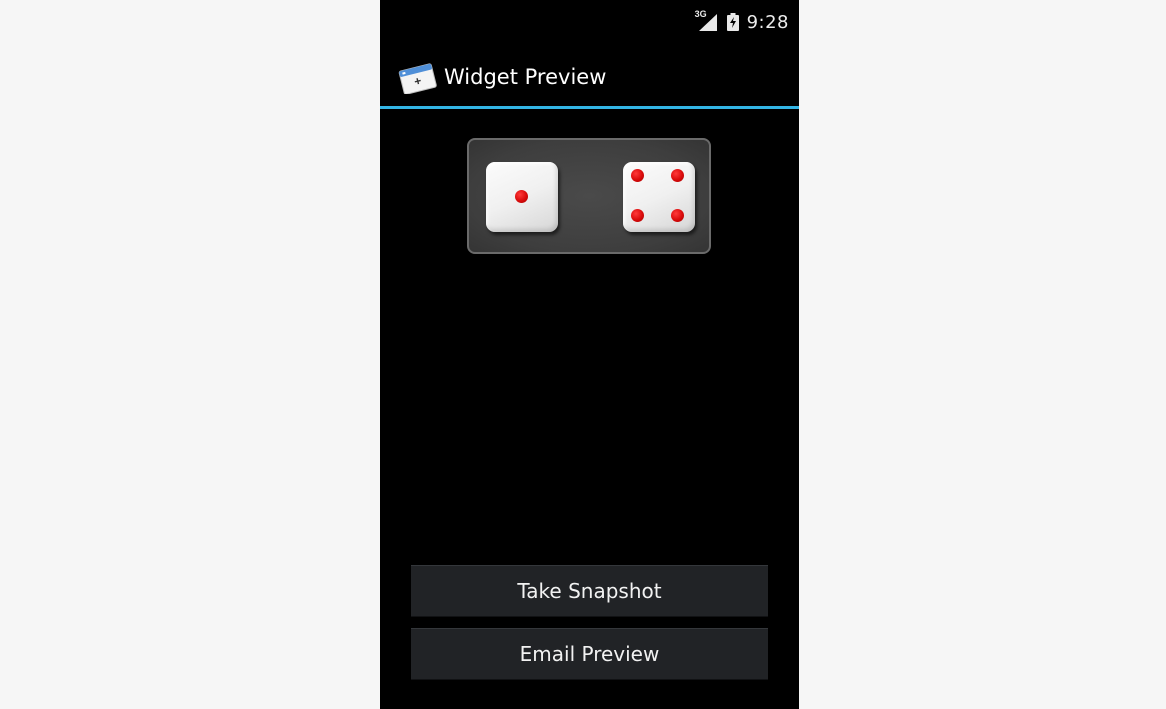  What do you see at coordinates (589, 23) in the screenshot?
I see `status-bar: 3G 9:28` at bounding box center [589, 23].